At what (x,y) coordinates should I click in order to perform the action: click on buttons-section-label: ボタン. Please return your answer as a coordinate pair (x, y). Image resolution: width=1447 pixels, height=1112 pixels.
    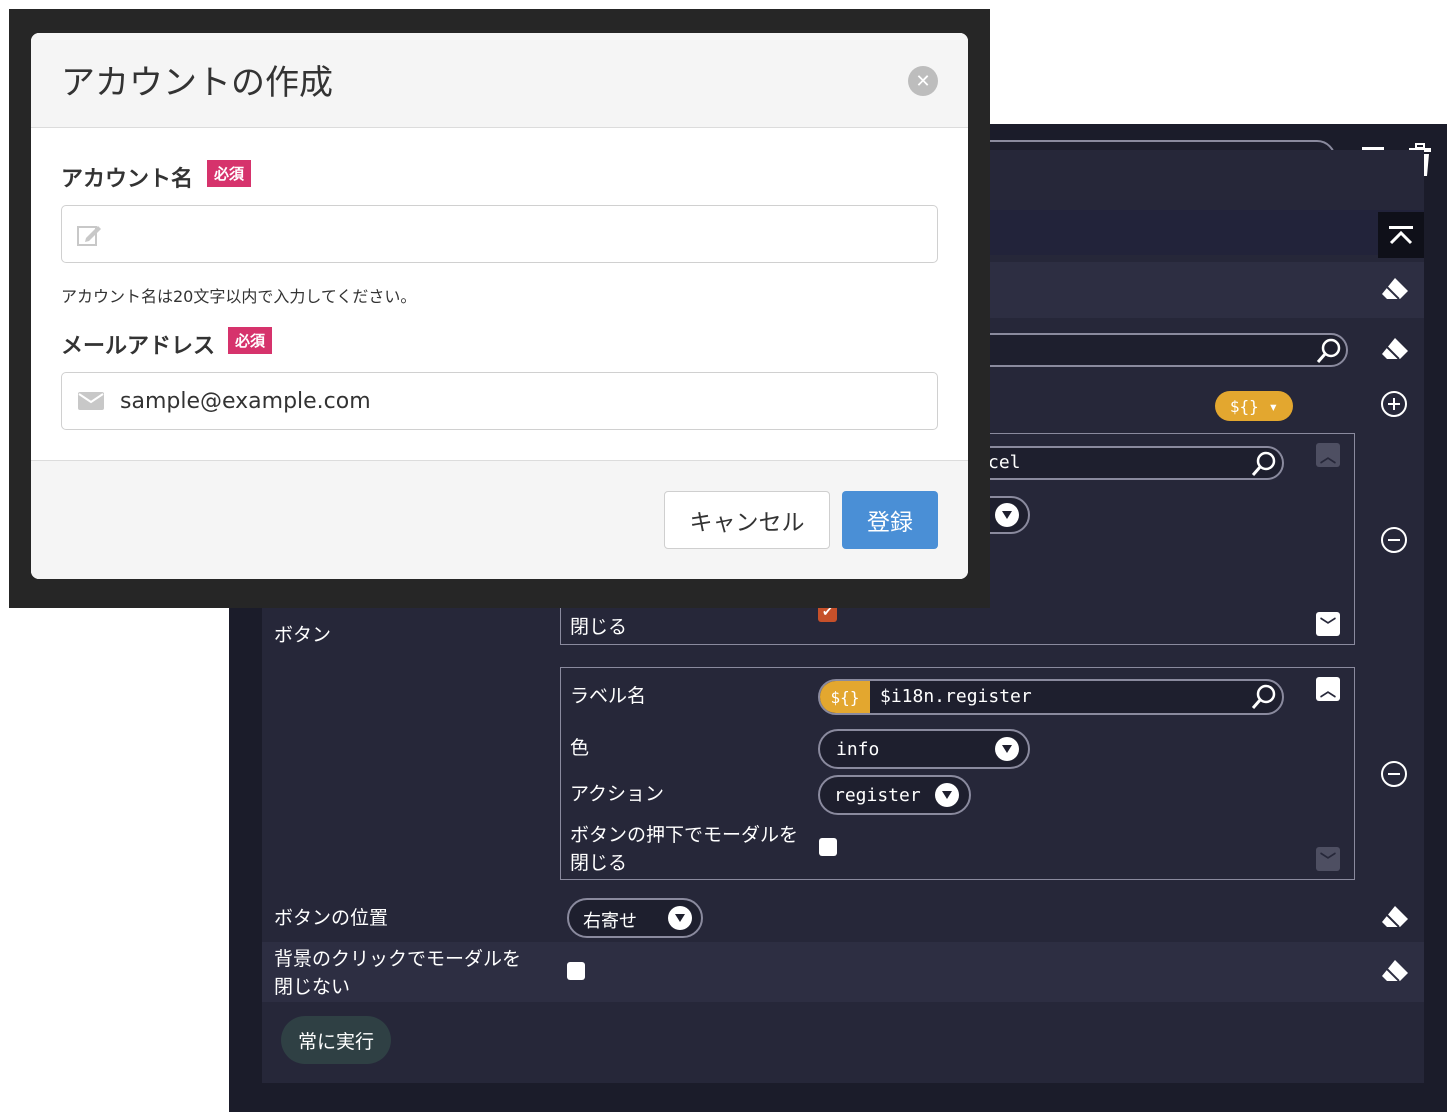
    Looking at the image, I should click on (303, 635).